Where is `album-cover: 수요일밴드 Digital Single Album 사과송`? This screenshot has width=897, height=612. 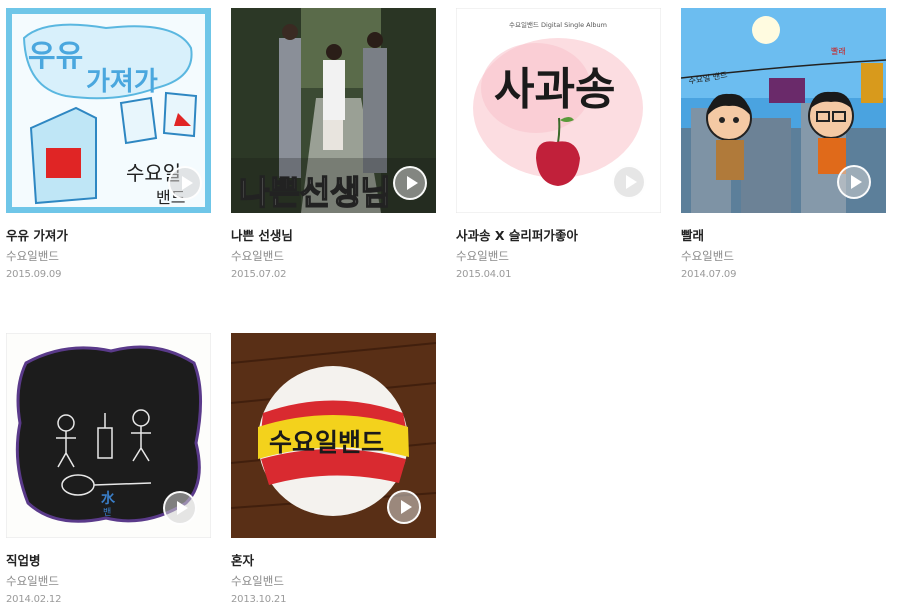
album-cover: 수요일밴드 Digital Single Album 사과송 is located at coordinates (558, 110).